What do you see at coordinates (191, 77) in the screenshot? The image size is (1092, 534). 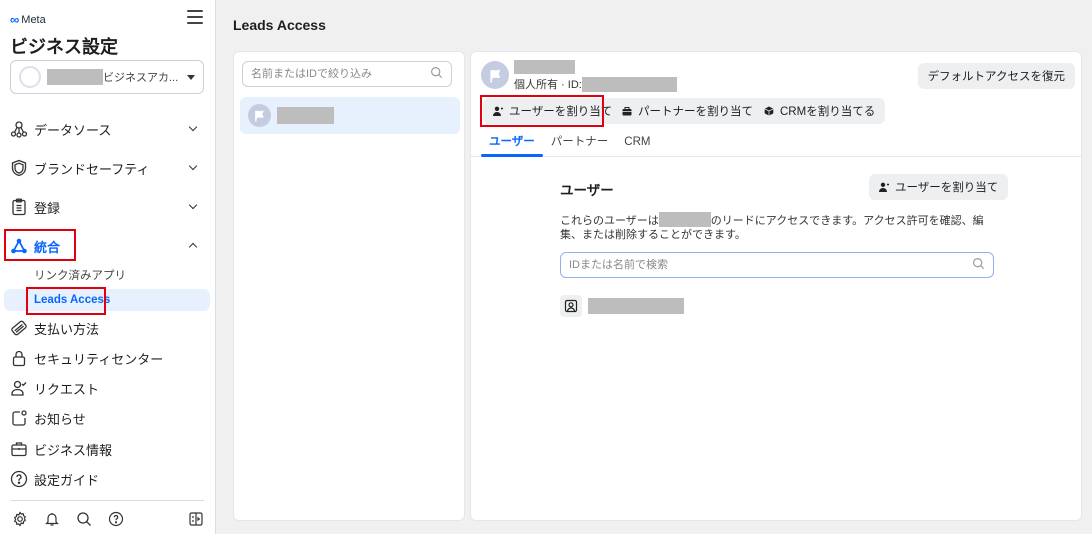 I see `caret-down-icon` at bounding box center [191, 77].